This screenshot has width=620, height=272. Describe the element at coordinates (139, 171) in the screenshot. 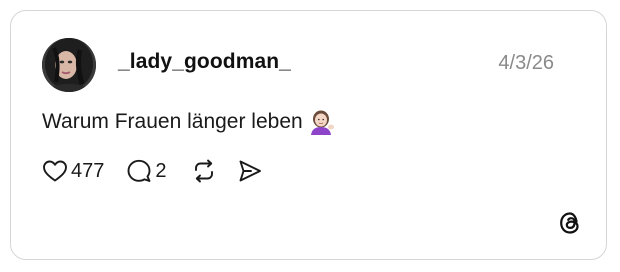

I see `speech-bubble-icon` at that location.